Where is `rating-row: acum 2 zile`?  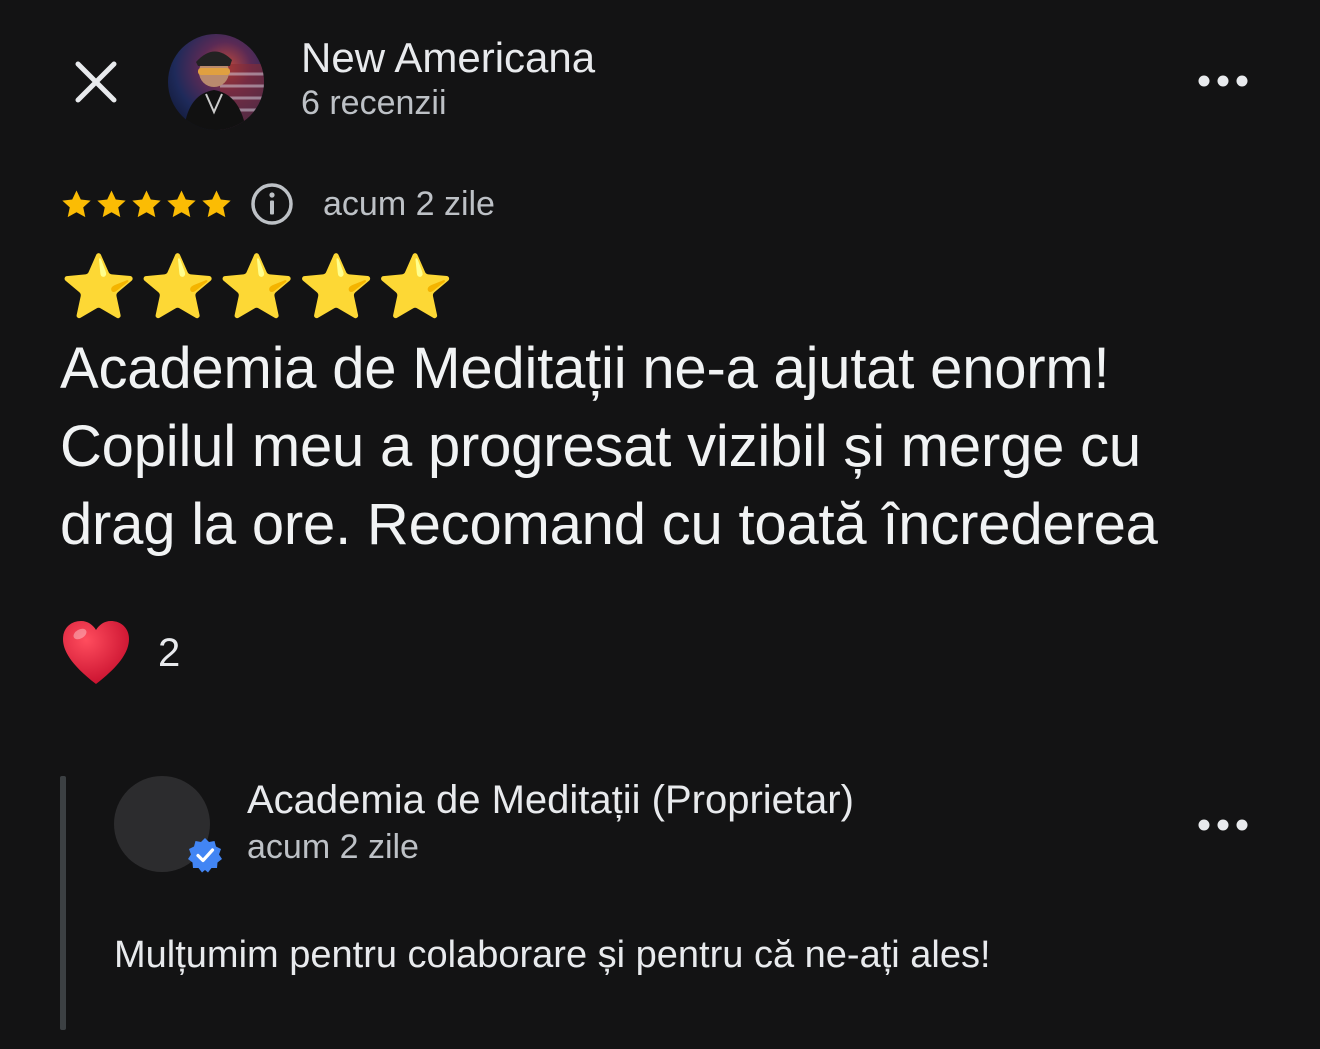
rating-row: acum 2 zile is located at coordinates (277, 204).